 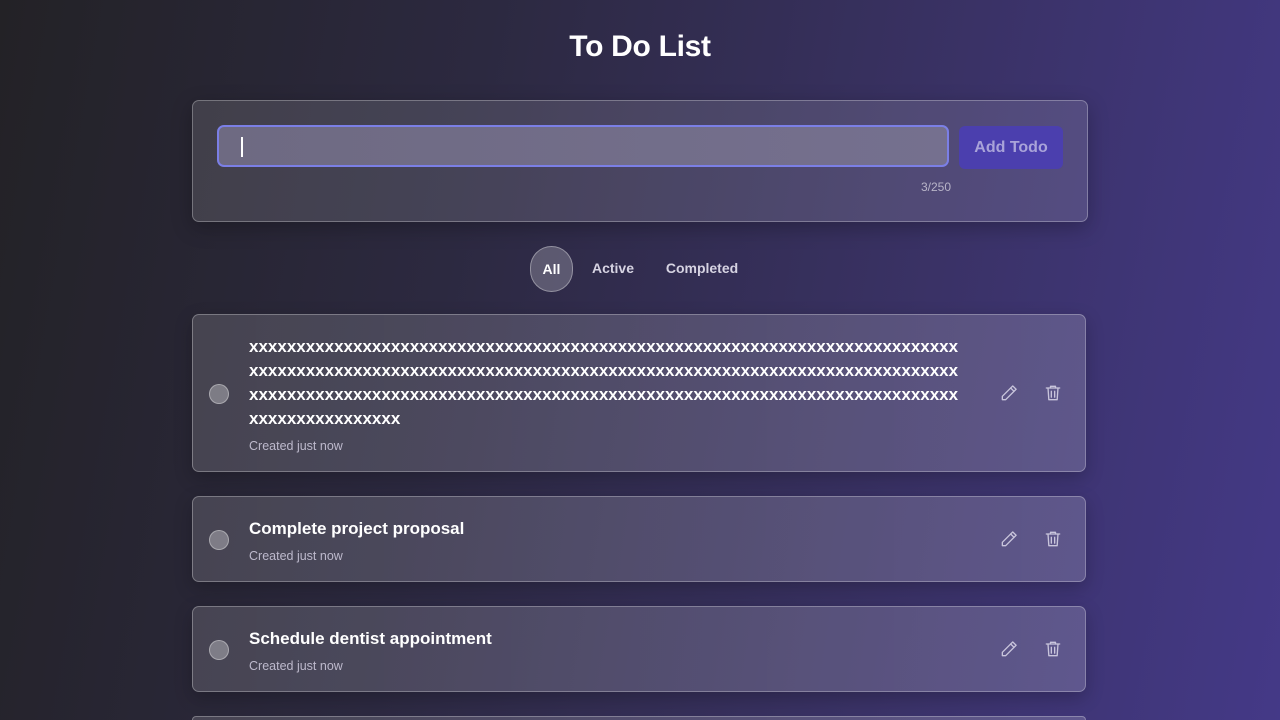 What do you see at coordinates (583, 146) in the screenshot?
I see `todo-input` at bounding box center [583, 146].